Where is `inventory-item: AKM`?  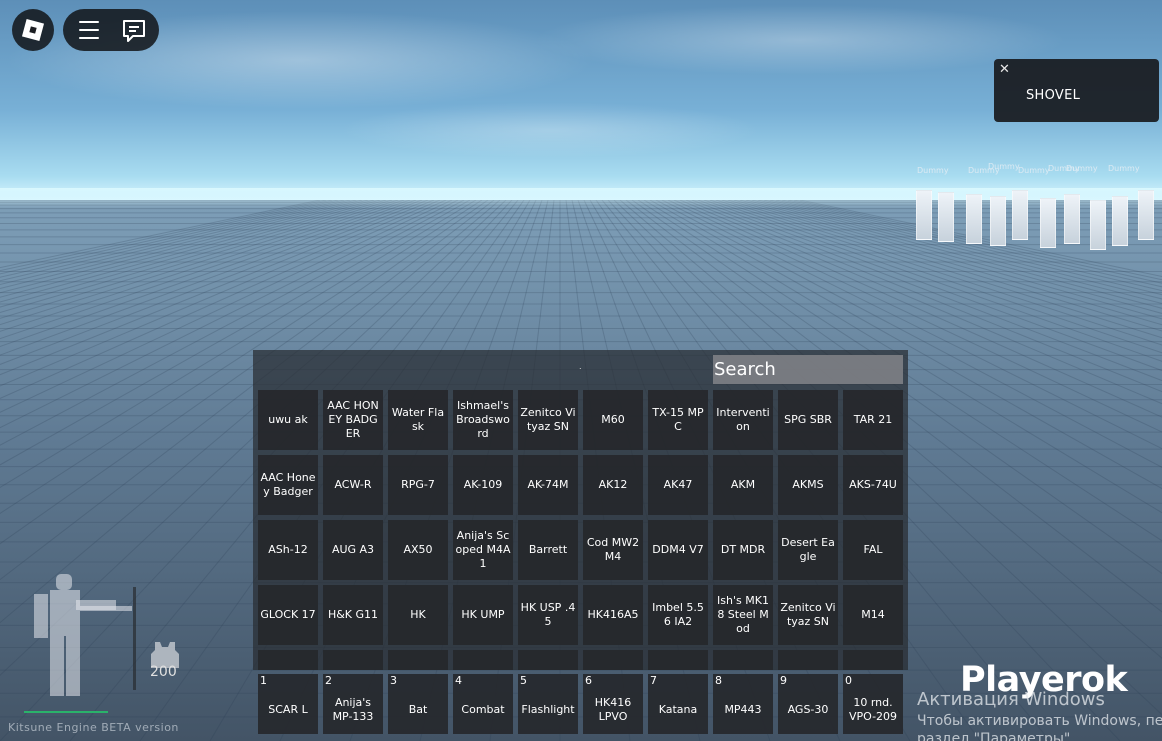
inventory-item: AKM is located at coordinates (743, 485).